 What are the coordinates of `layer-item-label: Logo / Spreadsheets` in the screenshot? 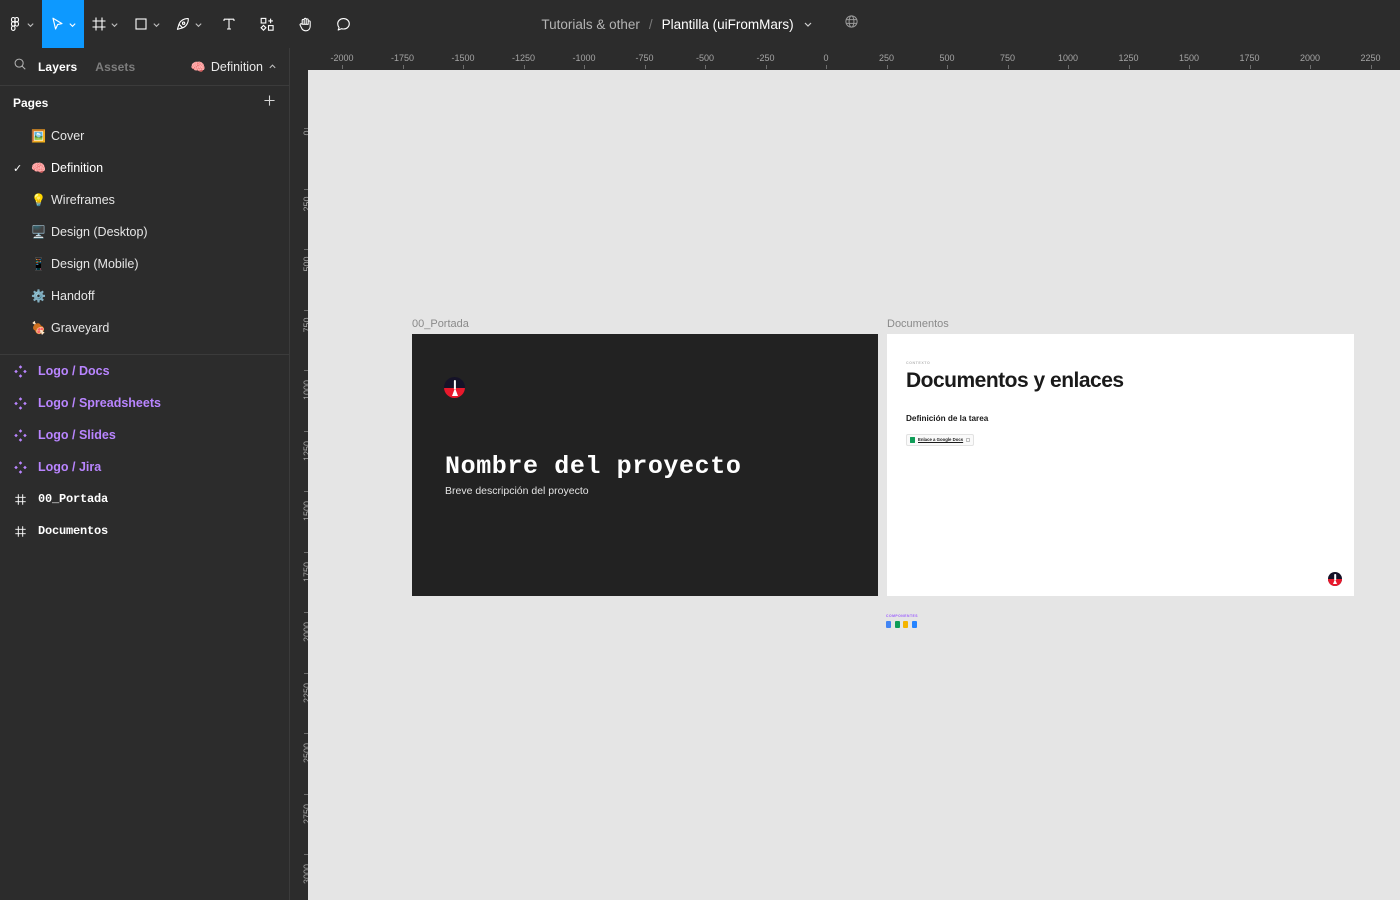 It's located at (99, 403).